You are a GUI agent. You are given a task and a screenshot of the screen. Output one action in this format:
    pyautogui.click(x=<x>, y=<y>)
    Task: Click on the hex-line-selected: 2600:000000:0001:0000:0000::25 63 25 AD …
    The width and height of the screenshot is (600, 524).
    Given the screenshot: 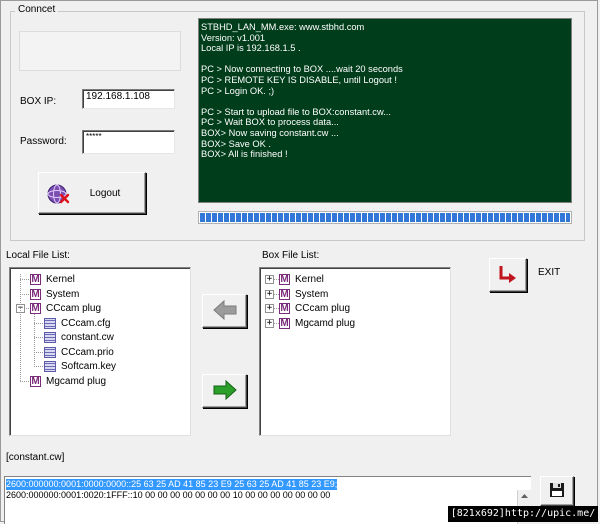 What is the action you would take?
    pyautogui.click(x=172, y=484)
    